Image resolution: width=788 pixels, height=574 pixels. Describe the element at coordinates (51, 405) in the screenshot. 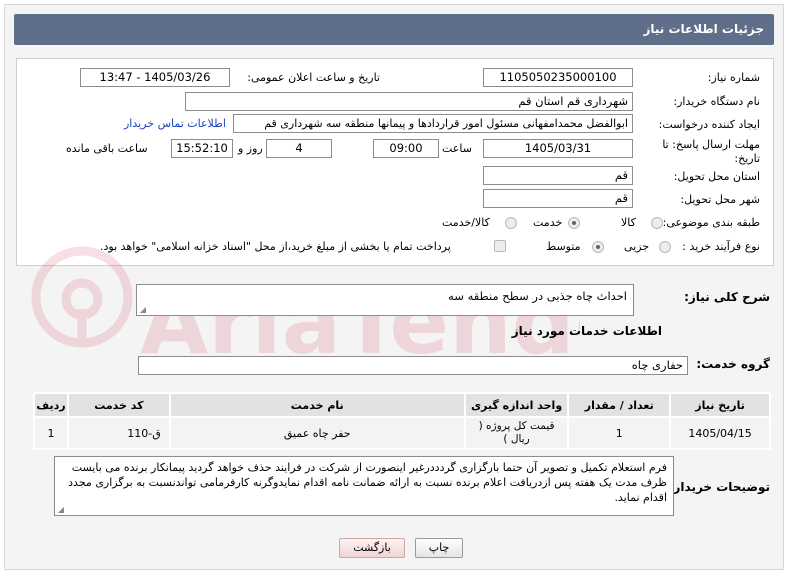

I see `col-header-row: ردیف` at that location.